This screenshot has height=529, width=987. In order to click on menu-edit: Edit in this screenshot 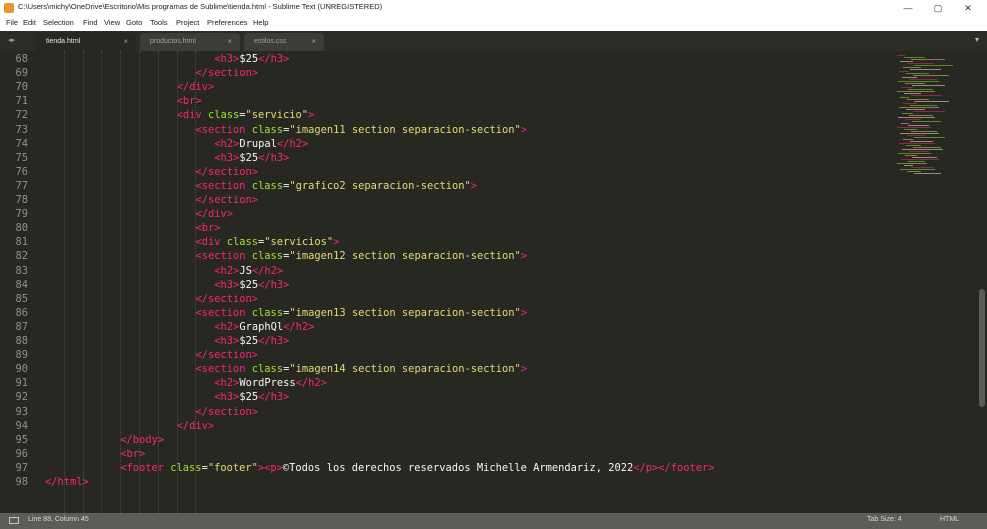, I will do `click(29, 22)`.